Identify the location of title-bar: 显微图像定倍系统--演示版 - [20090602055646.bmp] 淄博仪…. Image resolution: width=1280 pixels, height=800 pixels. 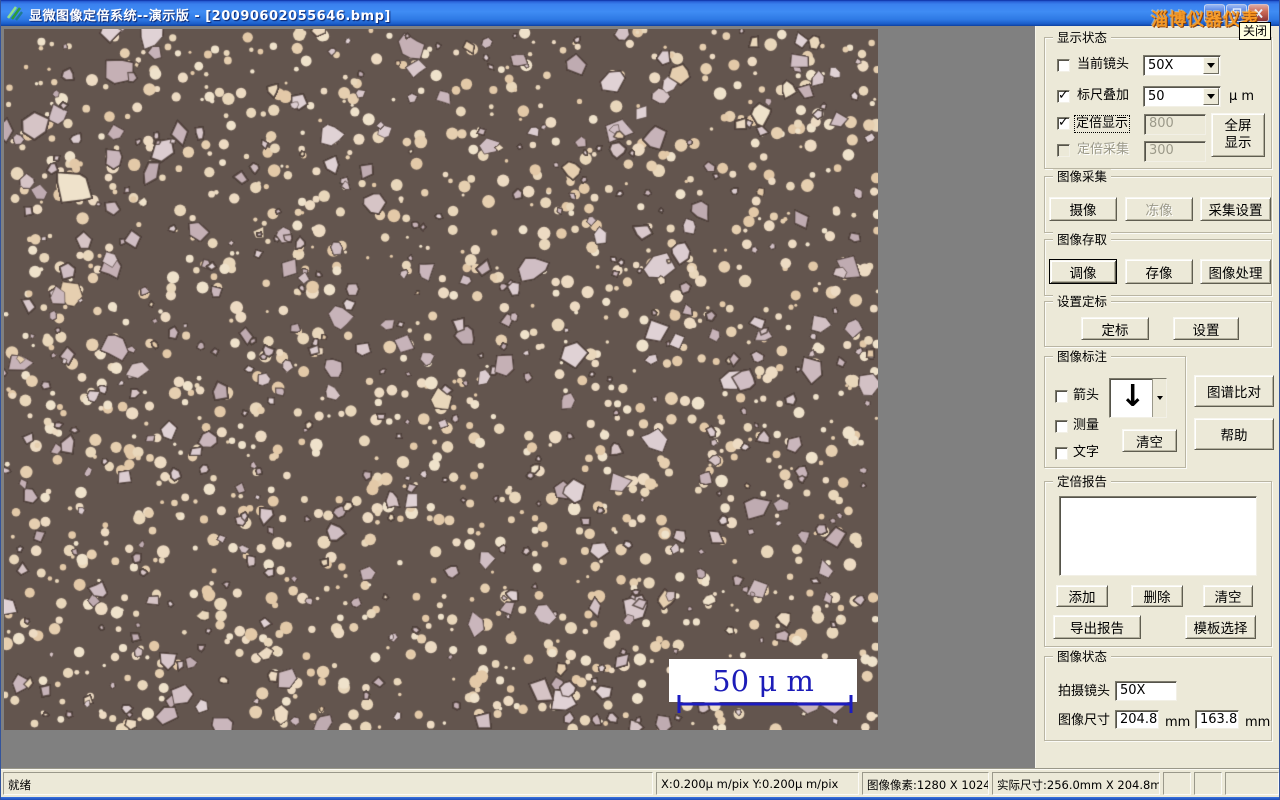
(640, 15).